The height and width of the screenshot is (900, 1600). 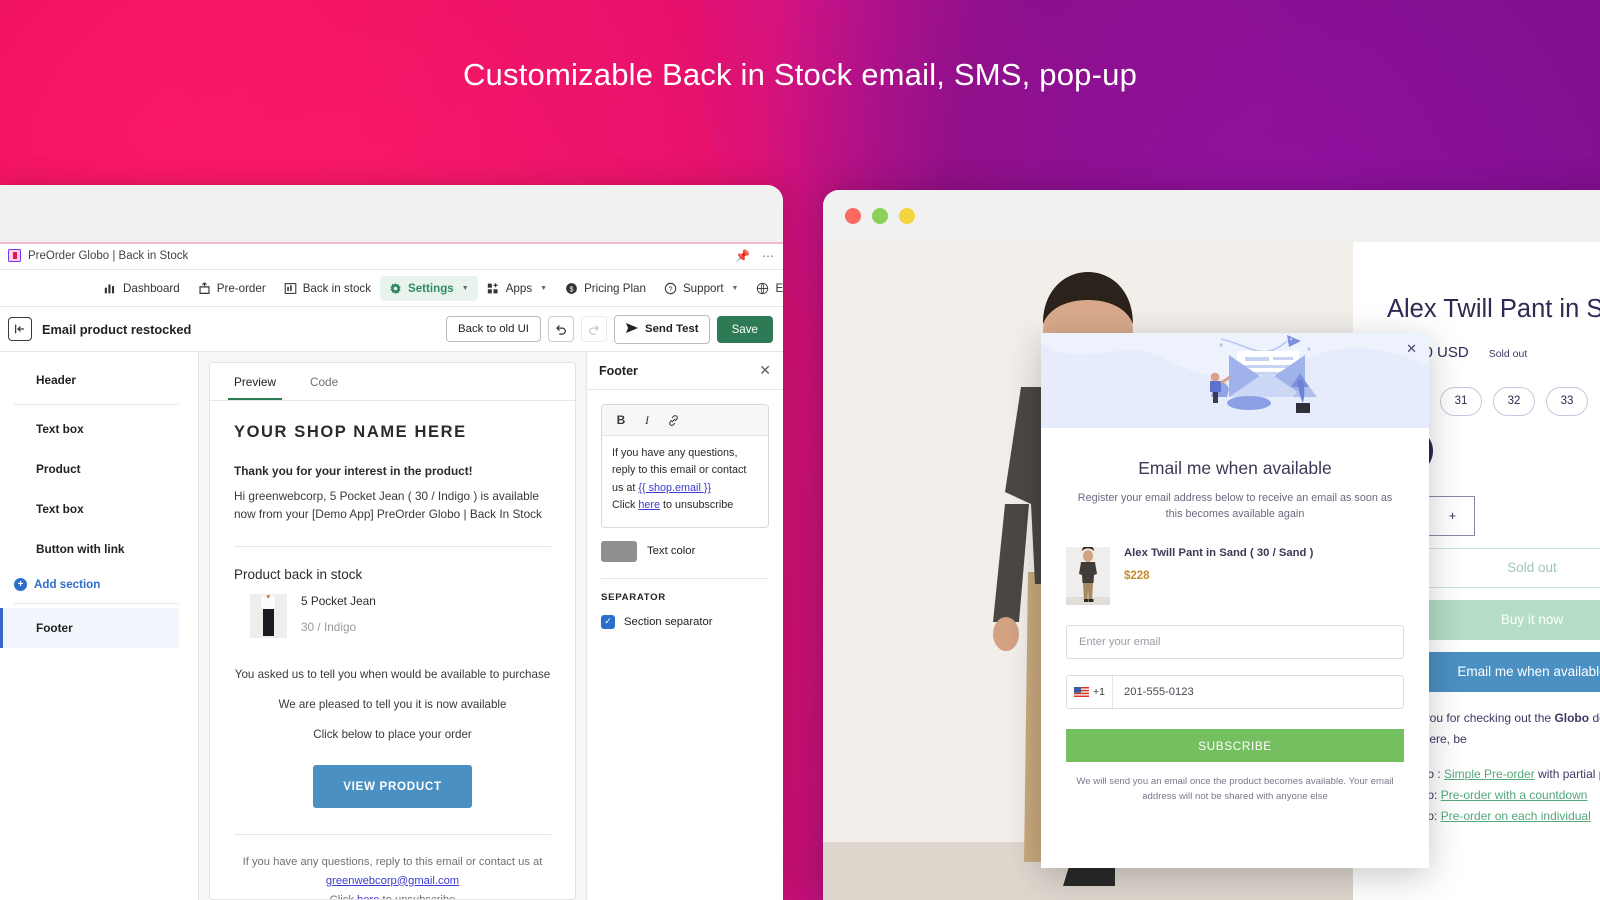 What do you see at coordinates (14, 255) in the screenshot?
I see `app-favicon-icon` at bounding box center [14, 255].